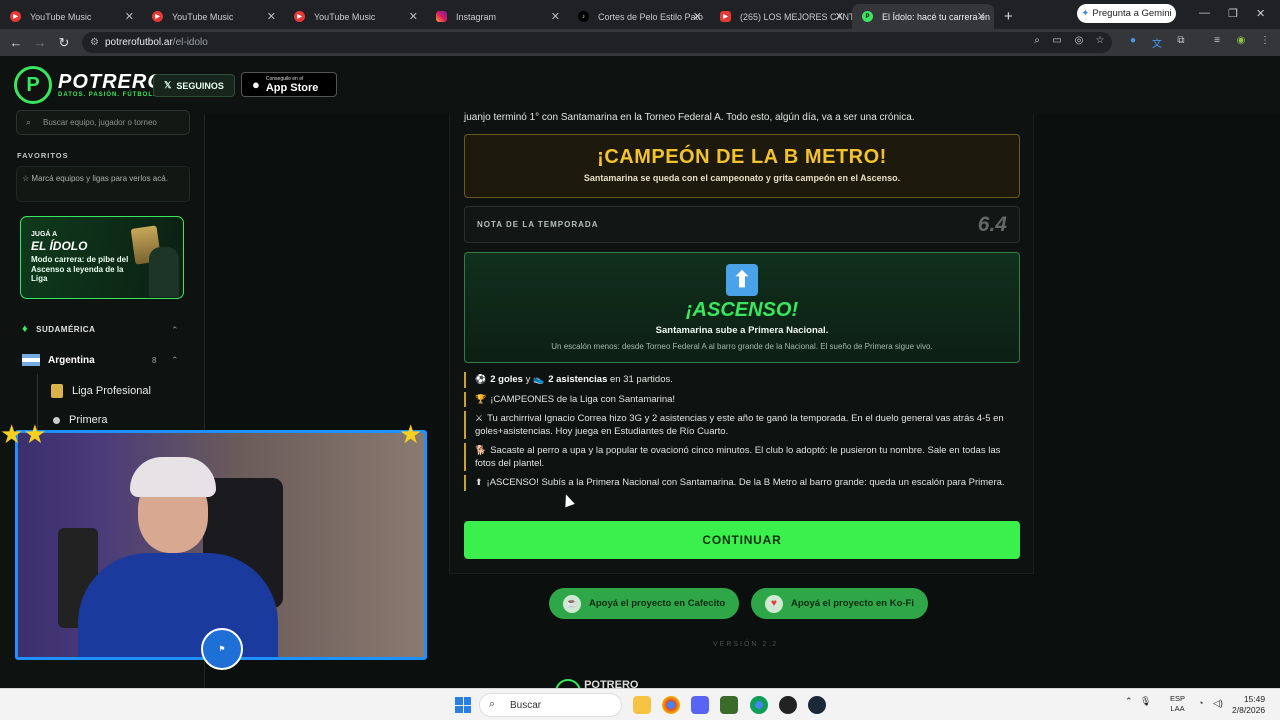 The image size is (1280, 720). I want to click on event-text: en 31 partidos., so click(640, 379).